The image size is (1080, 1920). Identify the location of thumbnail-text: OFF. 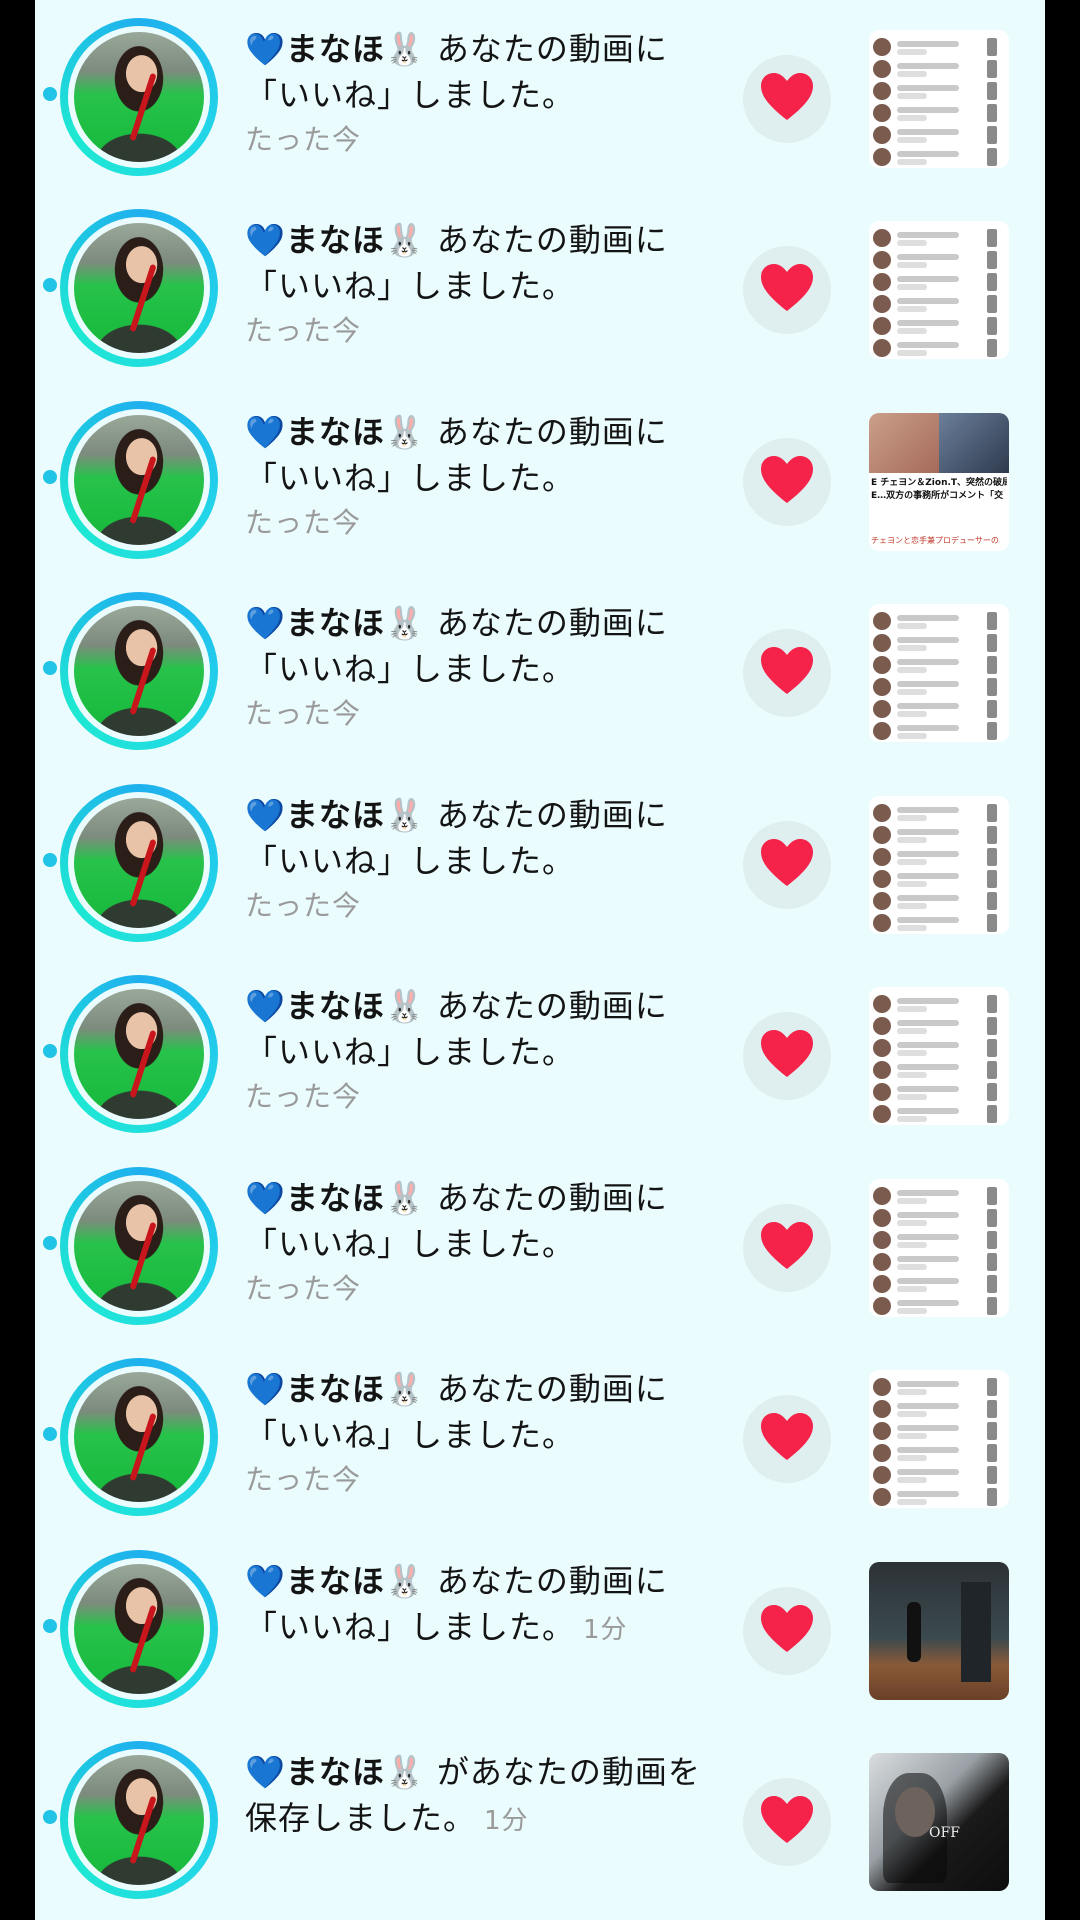
(944, 1833).